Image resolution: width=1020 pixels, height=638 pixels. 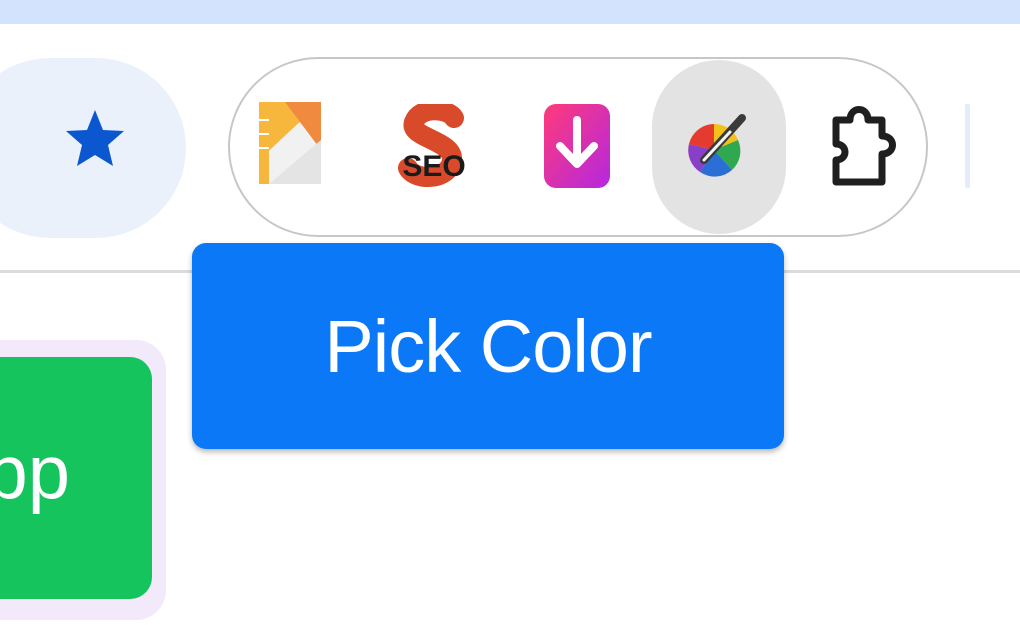 What do you see at coordinates (863, 145) in the screenshot?
I see `puzzle-extensions-icon` at bounding box center [863, 145].